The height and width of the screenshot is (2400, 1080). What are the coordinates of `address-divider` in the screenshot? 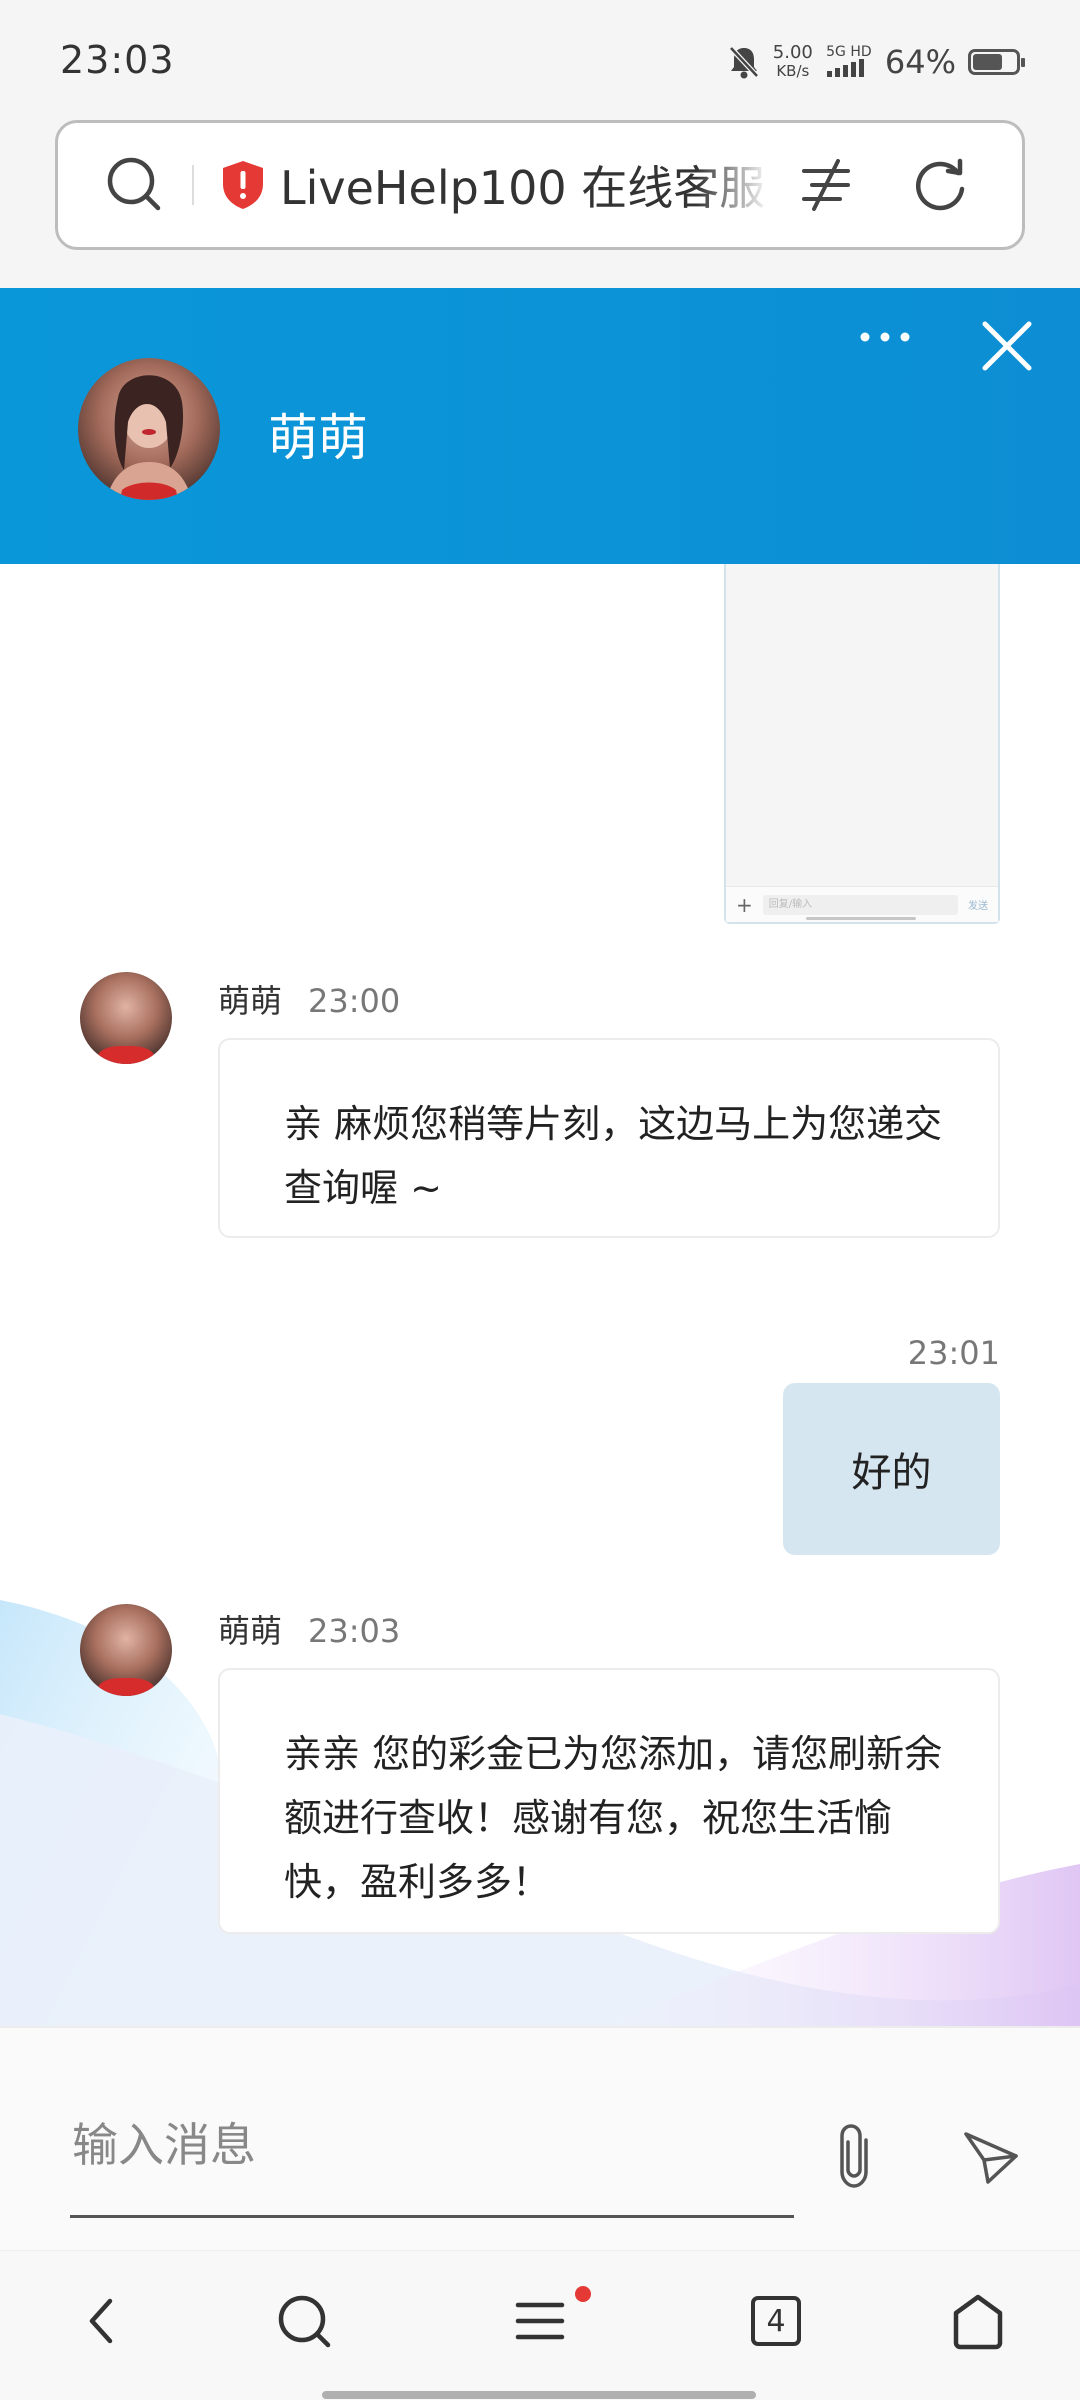 It's located at (193, 185).